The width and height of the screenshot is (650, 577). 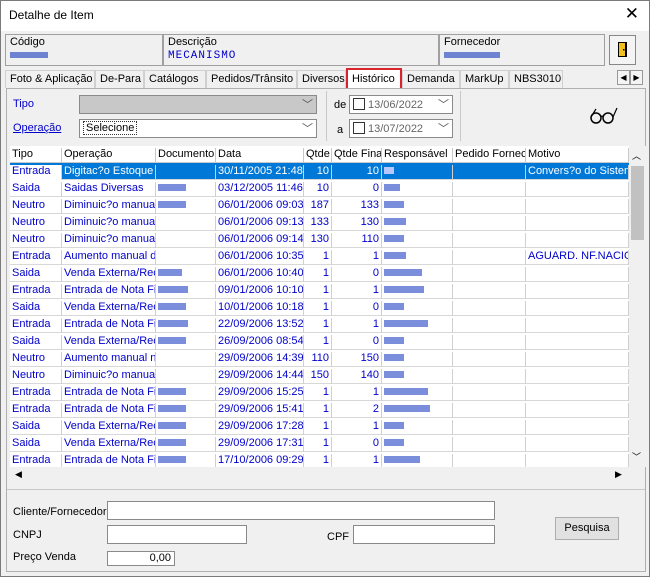 I want to click on table-row: Saida Saidas Diversas 03/12/2005 11:46 10 0, so click(x=319, y=188).